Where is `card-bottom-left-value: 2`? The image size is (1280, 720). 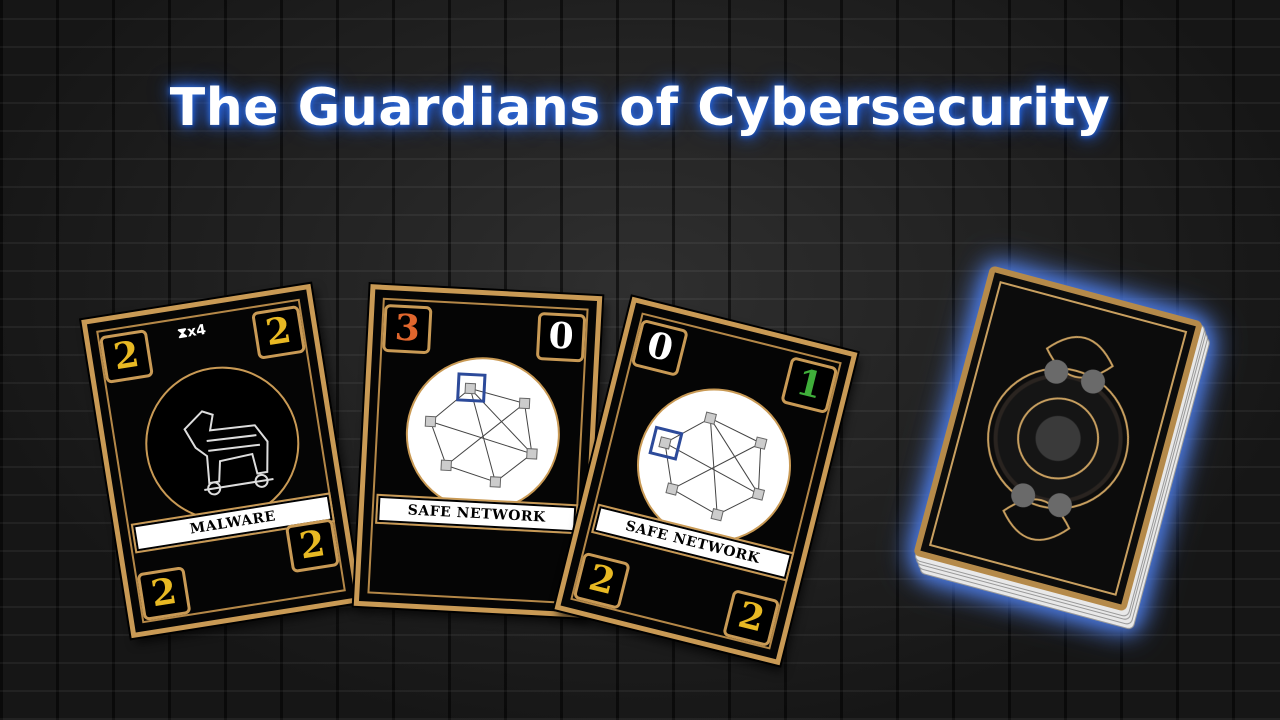
card-bottom-left-value: 2 is located at coordinates (164, 594).